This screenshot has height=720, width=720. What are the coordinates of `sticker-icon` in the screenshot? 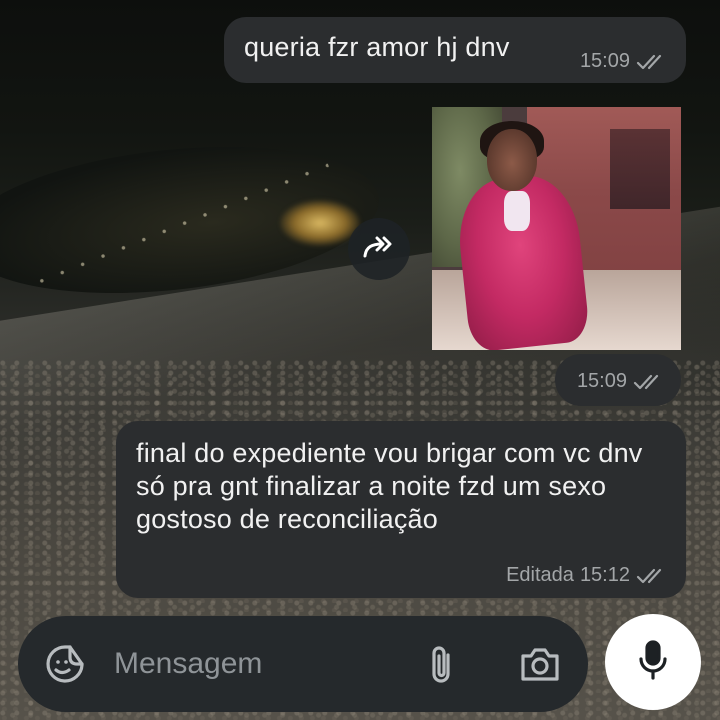 It's located at (65, 666).